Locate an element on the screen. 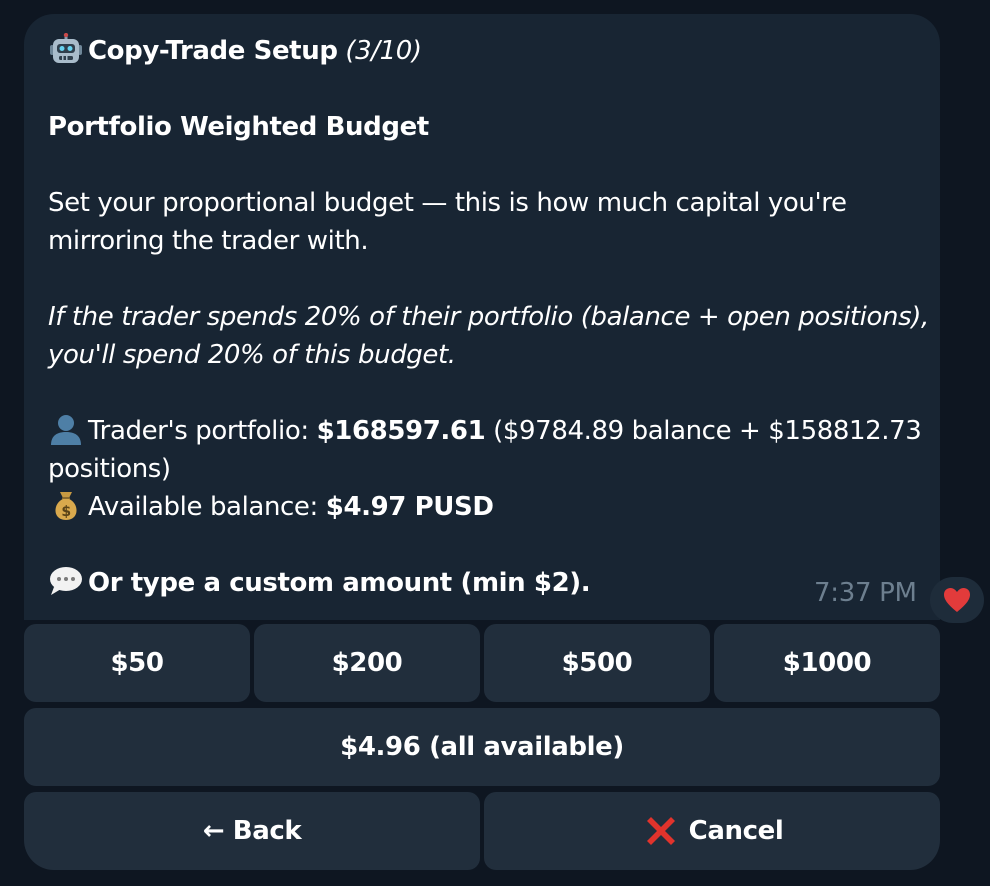  cancel-label: Cancel is located at coordinates (736, 831).